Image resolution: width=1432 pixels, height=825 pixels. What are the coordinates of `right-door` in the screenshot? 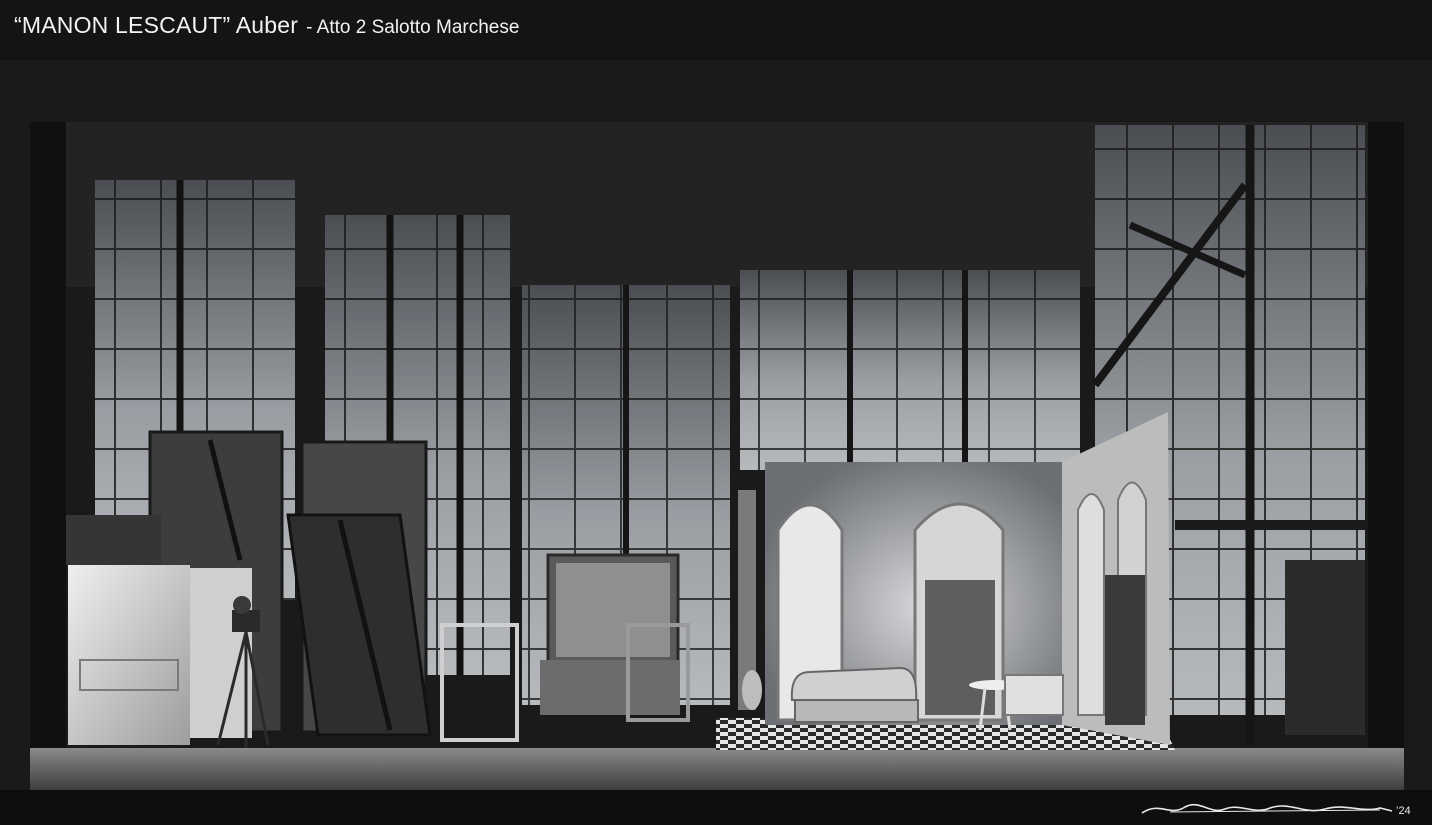 It's located at (1325, 647).